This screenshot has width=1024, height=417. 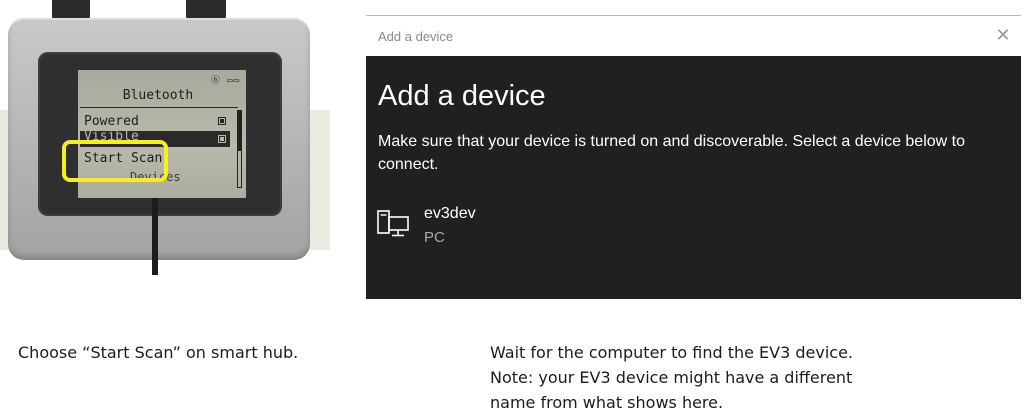 What do you see at coordinates (319, 180) in the screenshot?
I see `background-wall` at bounding box center [319, 180].